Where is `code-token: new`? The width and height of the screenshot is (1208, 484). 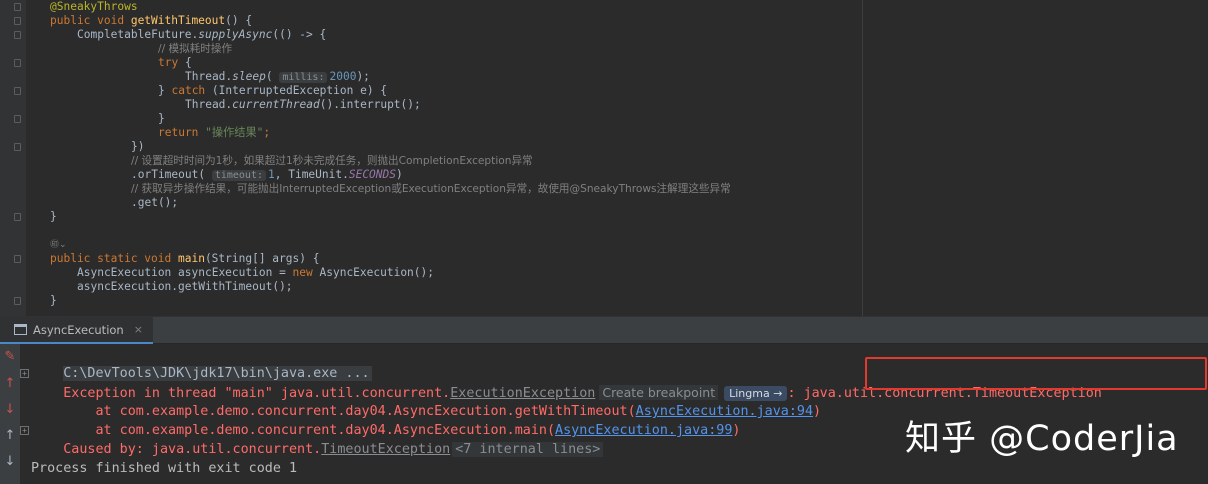
code-token: new is located at coordinates (306, 272).